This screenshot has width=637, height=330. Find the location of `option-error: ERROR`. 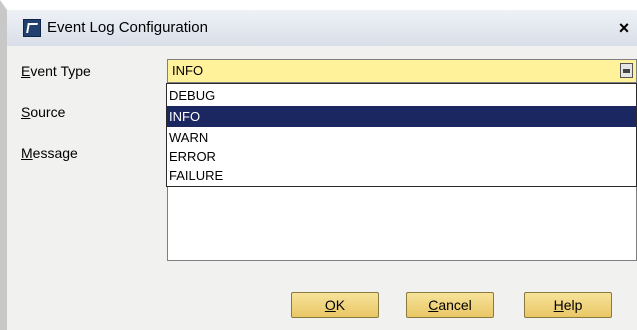

option-error: ERROR is located at coordinates (401, 156).